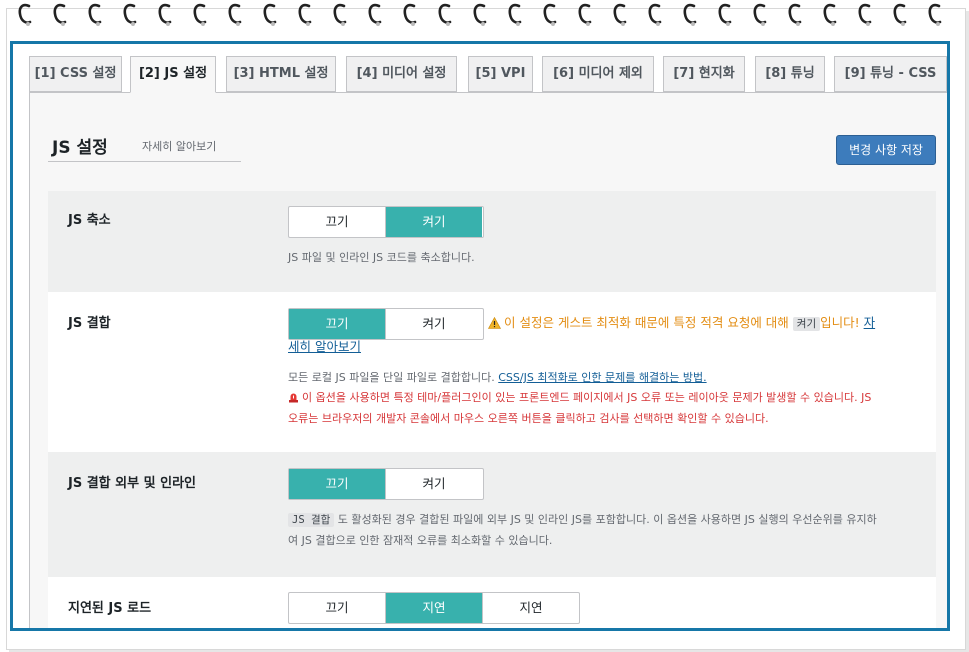  I want to click on setting-label: JS 결합 외부 및 인라인, so click(132, 483).